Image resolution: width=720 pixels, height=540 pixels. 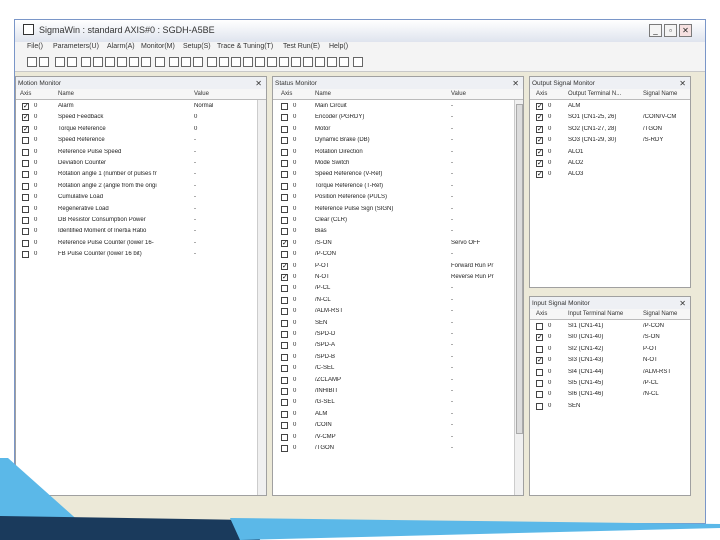 What do you see at coordinates (685, 30) in the screenshot?
I see `close-button: ✕` at bounding box center [685, 30].